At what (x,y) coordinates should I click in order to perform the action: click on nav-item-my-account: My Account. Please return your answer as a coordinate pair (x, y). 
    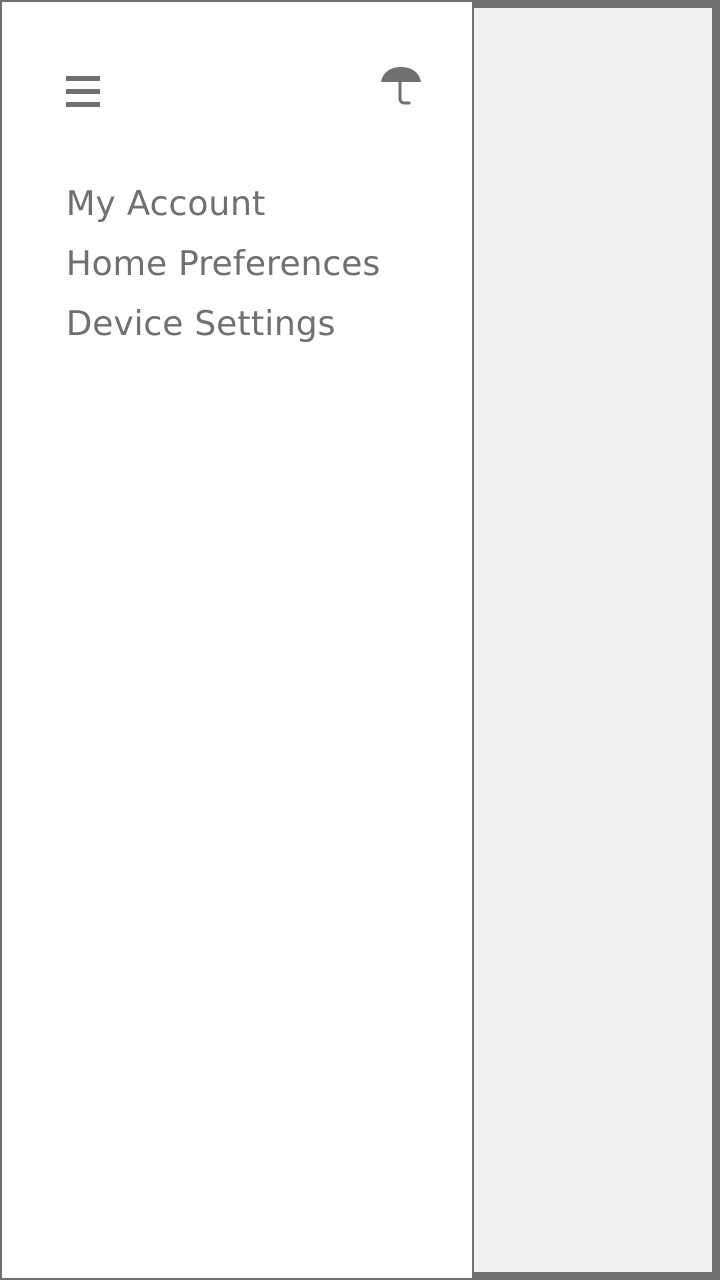
    Looking at the image, I should click on (223, 208).